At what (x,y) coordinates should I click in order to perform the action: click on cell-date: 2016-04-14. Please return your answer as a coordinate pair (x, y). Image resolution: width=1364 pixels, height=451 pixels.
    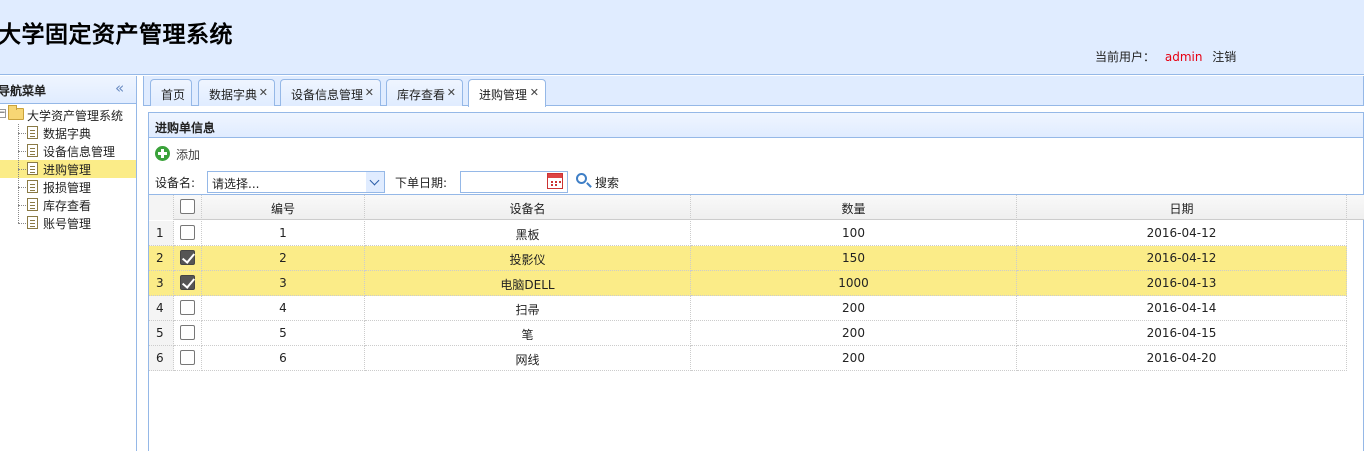
    Looking at the image, I should click on (1182, 308).